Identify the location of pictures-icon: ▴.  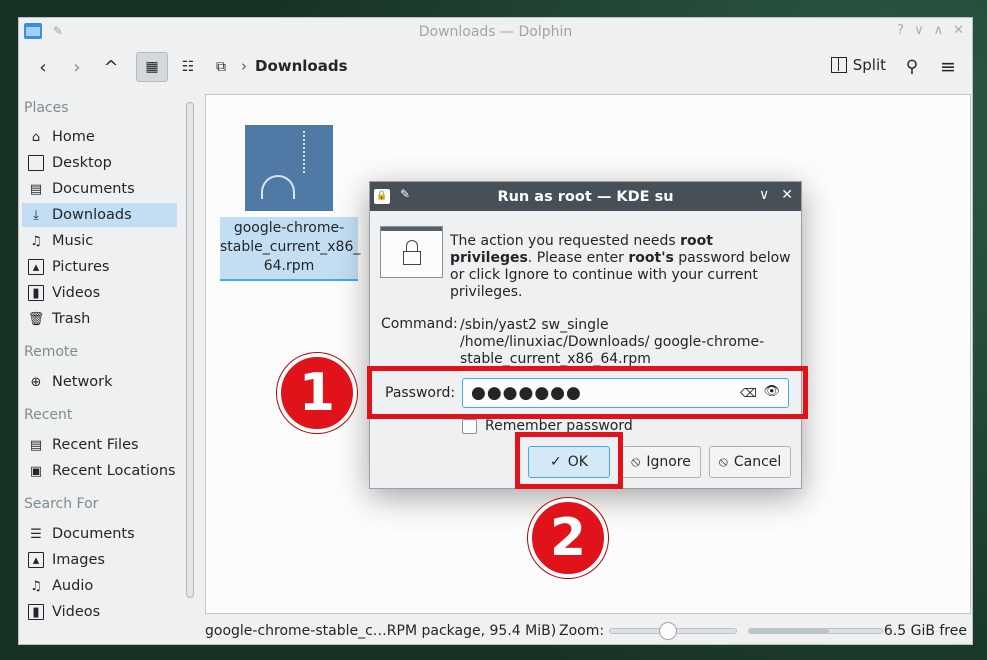
(36, 267).